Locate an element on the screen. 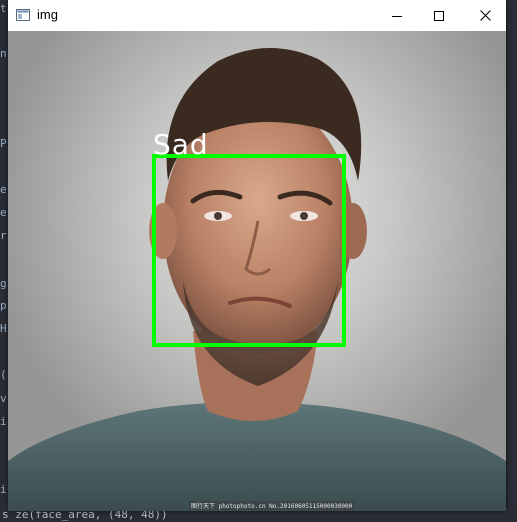 The width and height of the screenshot is (517, 522). app-window-icon is located at coordinates (23, 15).